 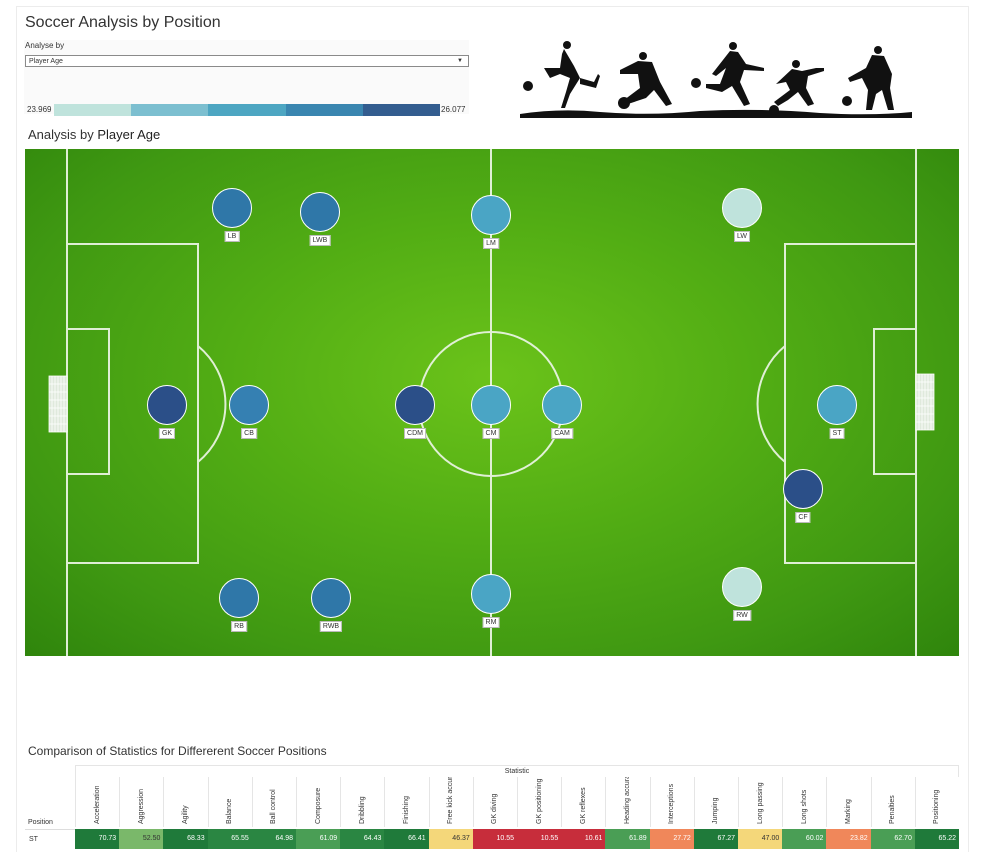 I want to click on stat-column-header: Acceleration, so click(x=97, y=802).